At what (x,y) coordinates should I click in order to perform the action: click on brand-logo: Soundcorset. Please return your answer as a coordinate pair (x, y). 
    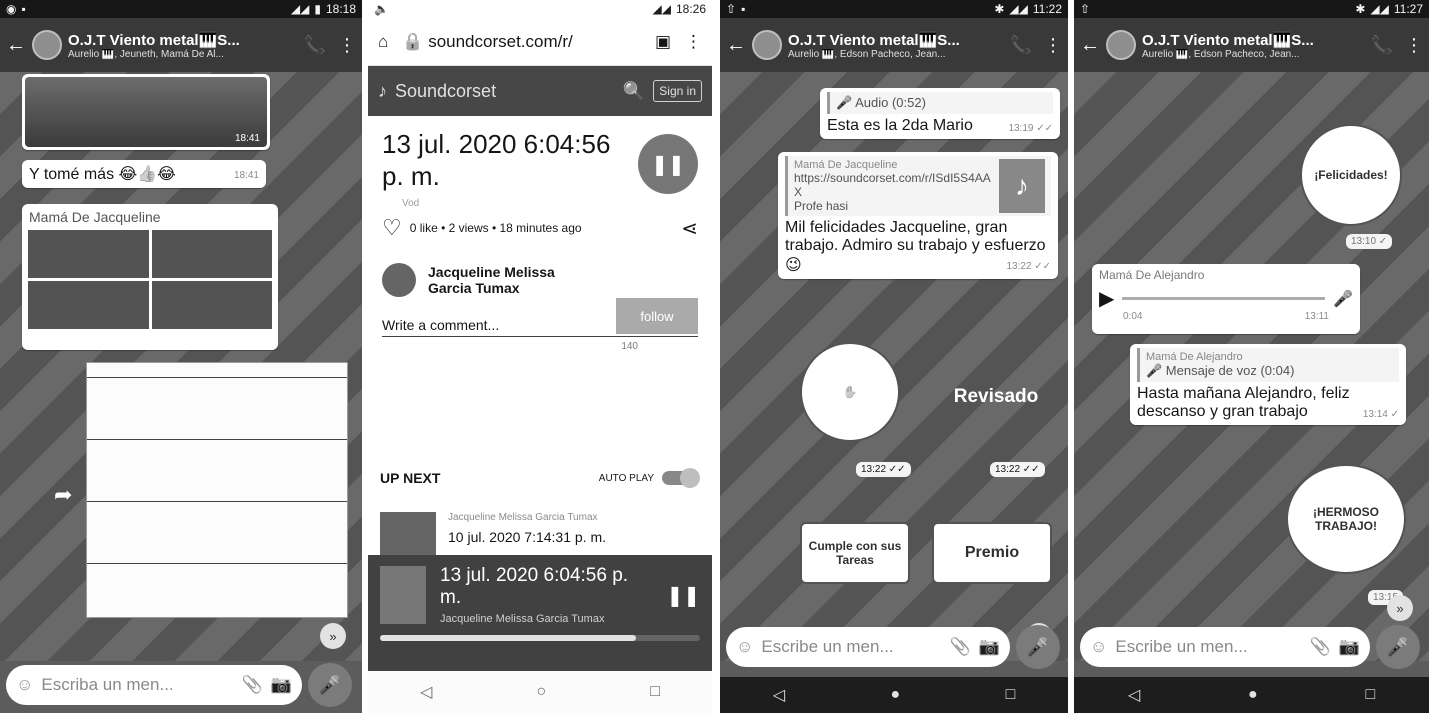
    Looking at the image, I should click on (505, 91).